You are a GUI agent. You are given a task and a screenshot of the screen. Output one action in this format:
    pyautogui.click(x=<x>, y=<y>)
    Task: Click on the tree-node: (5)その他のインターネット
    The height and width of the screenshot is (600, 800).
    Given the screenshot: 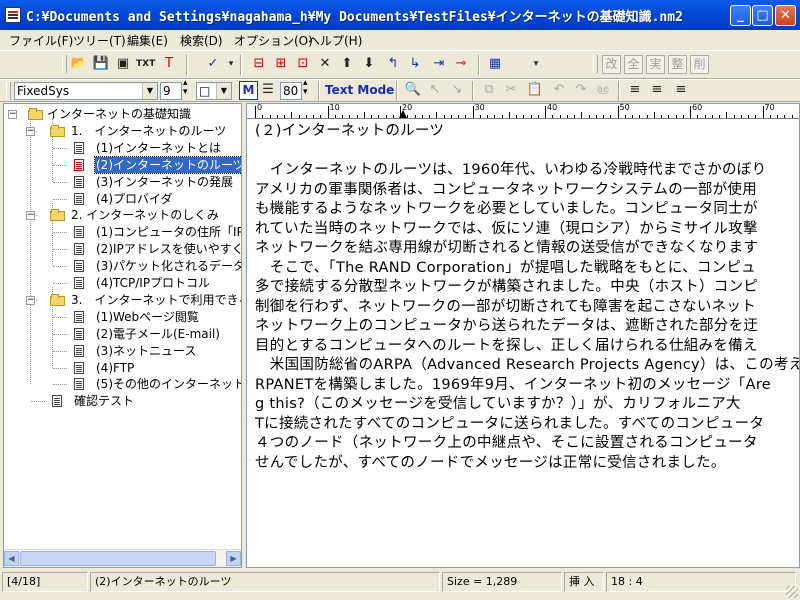 What is the action you would take?
    pyautogui.click(x=122, y=384)
    